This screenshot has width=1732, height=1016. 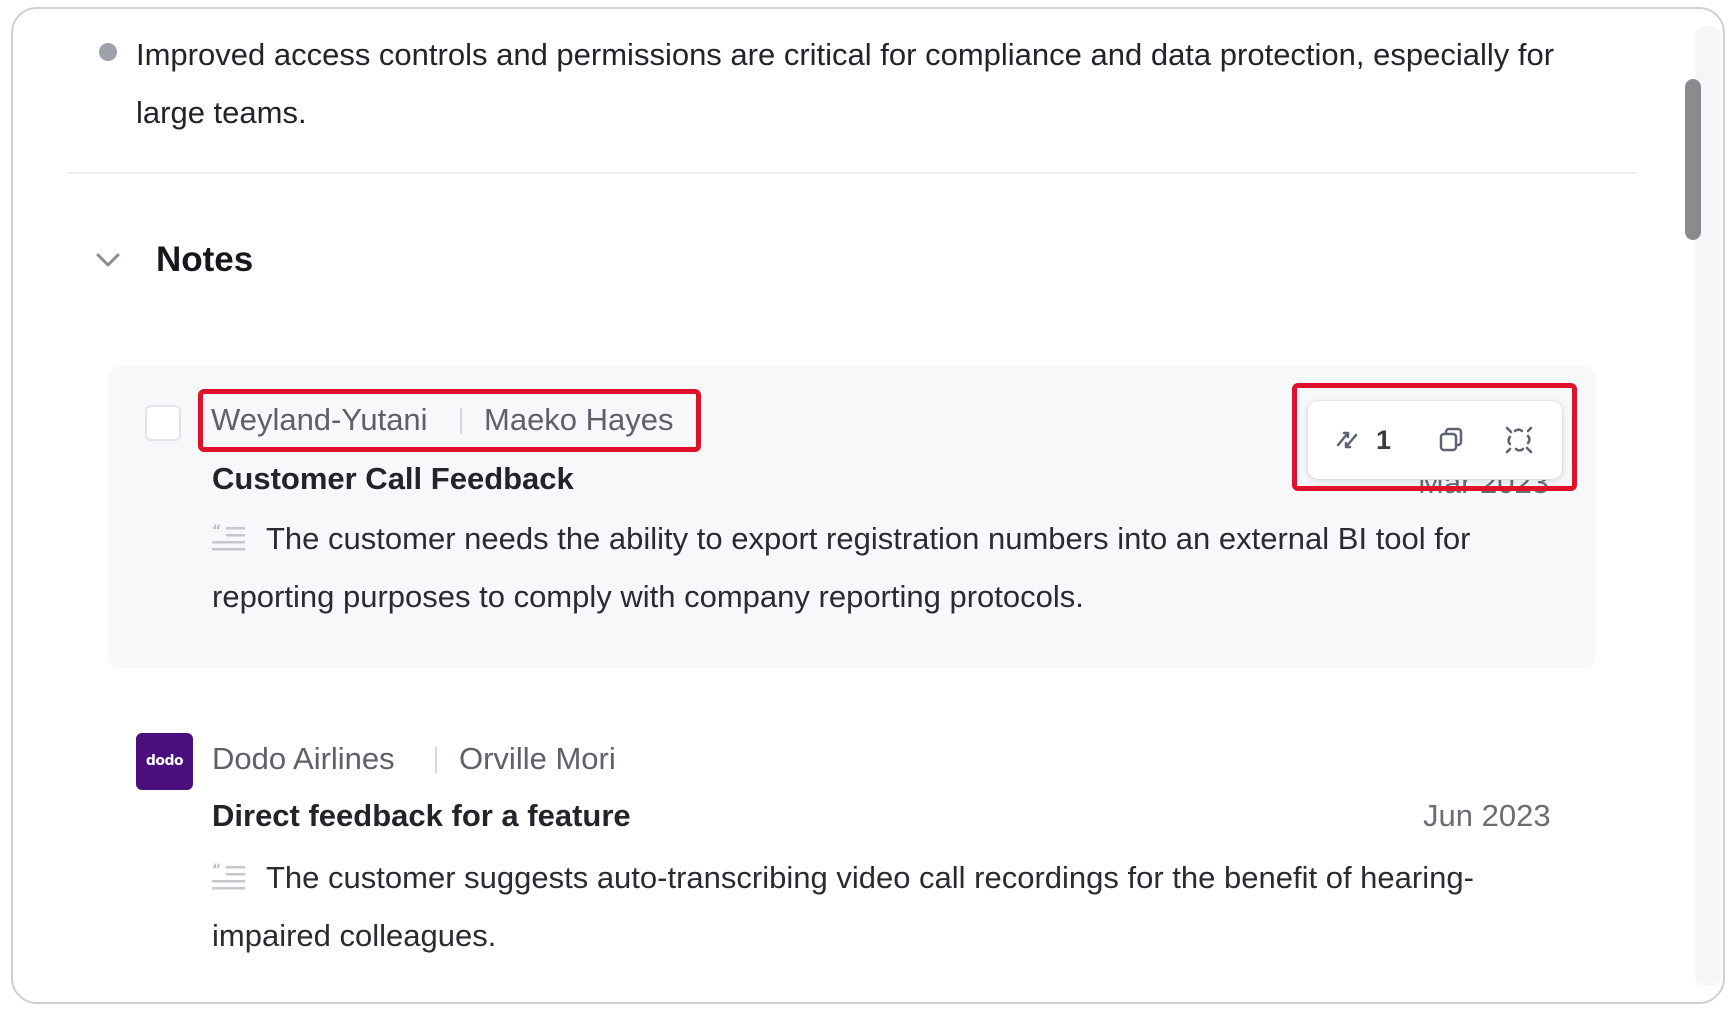 I want to click on company-logo: dodo, so click(x=164, y=761).